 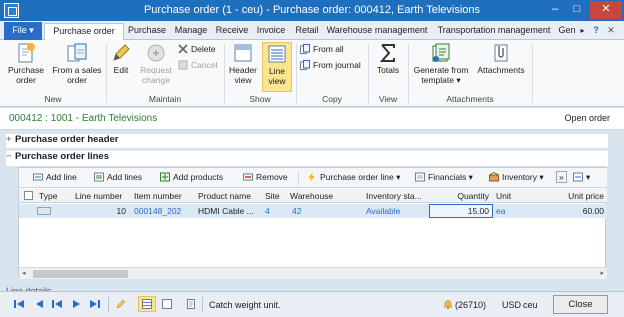 What do you see at coordinates (561, 177) in the screenshot?
I see `more-toolbar-button: »` at bounding box center [561, 177].